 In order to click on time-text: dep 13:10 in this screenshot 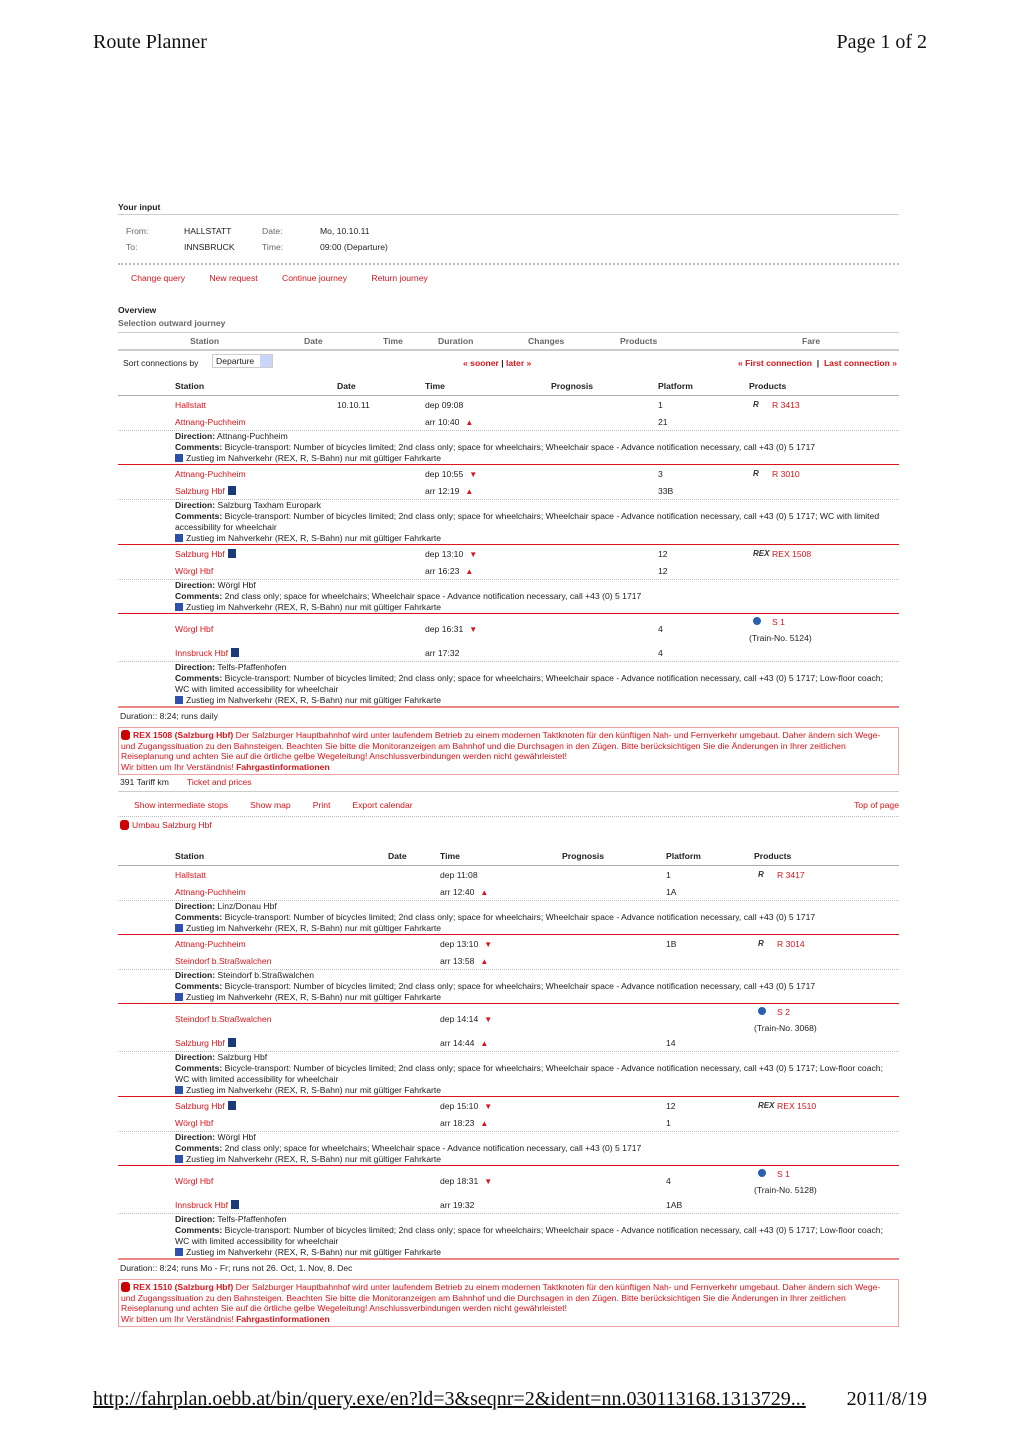, I will do `click(459, 944)`.